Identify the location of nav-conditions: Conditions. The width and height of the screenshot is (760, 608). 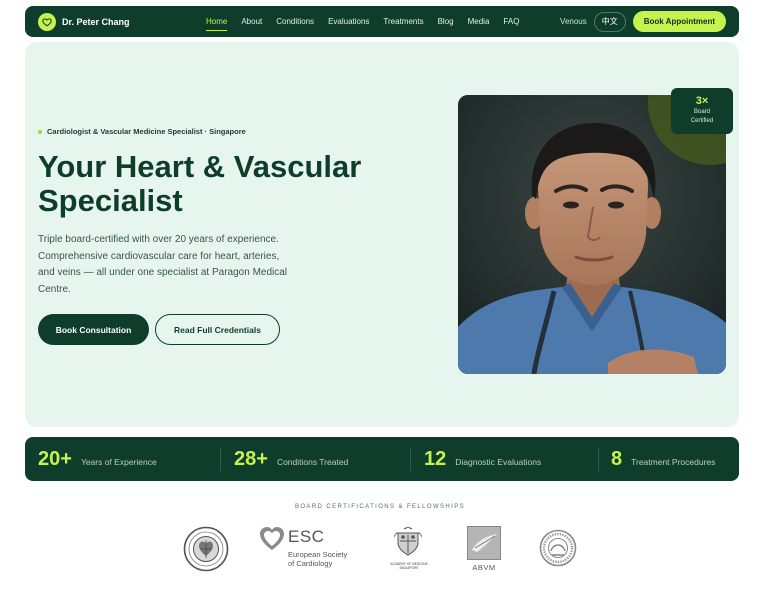
(295, 21).